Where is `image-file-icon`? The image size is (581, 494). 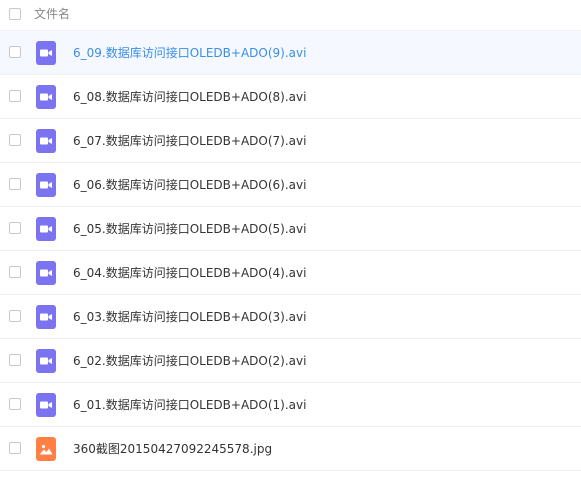 image-file-icon is located at coordinates (46, 449).